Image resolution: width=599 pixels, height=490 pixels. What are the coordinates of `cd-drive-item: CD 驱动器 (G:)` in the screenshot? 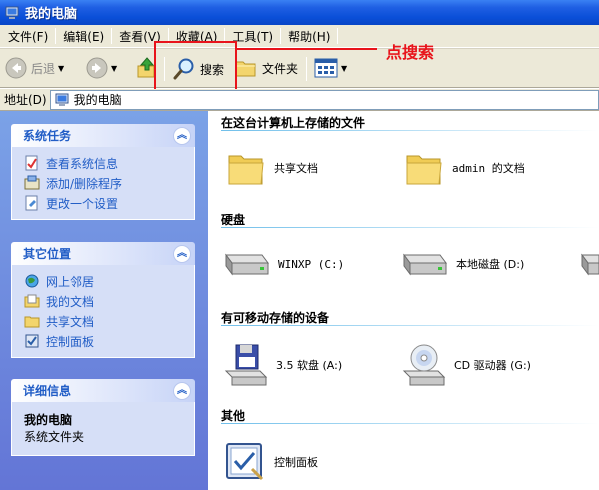 It's located at (465, 365).